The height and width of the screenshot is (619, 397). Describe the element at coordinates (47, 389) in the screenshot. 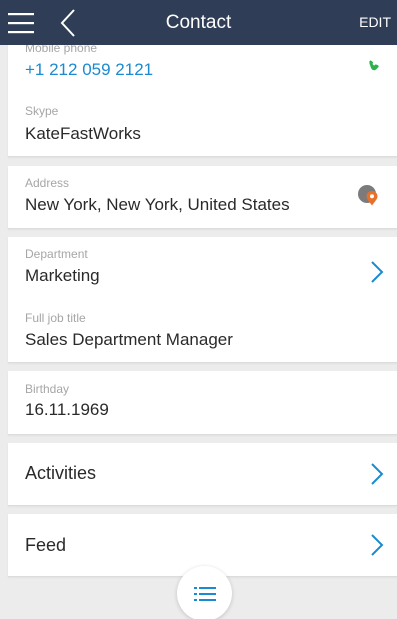

I see `birthday-label: Birthday` at that location.